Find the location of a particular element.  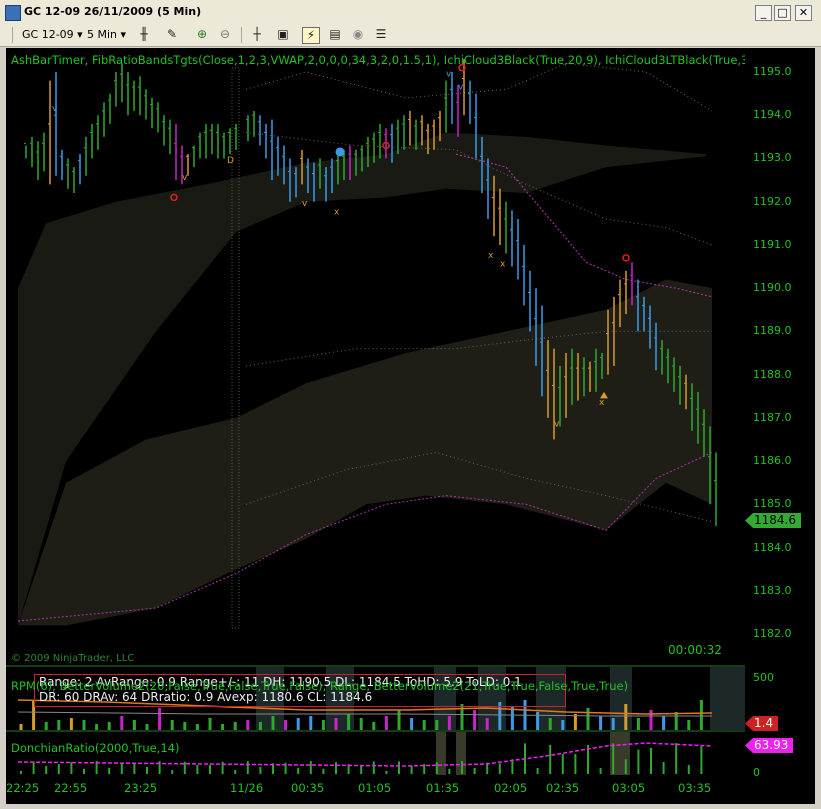

price-tick: 1193.0 is located at coordinates (772, 158).